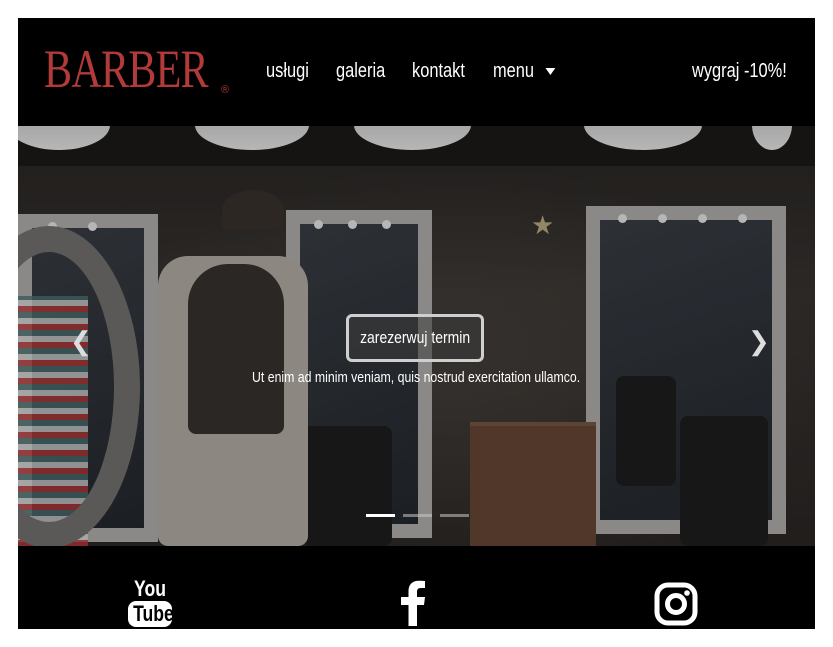 The image size is (833, 647). What do you see at coordinates (225, 90) in the screenshot?
I see `registered-mark: ®` at bounding box center [225, 90].